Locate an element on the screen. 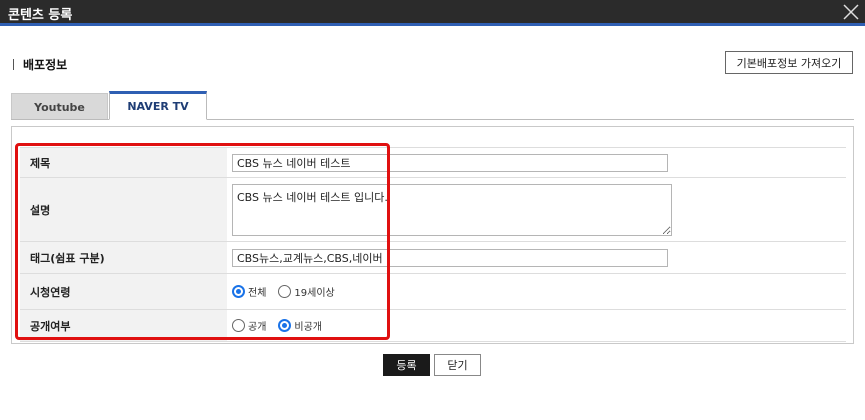 The width and height of the screenshot is (865, 420). form-row-description: 설명 CBS 뉴스 네이버 테스트 입니다. is located at coordinates (433, 209).